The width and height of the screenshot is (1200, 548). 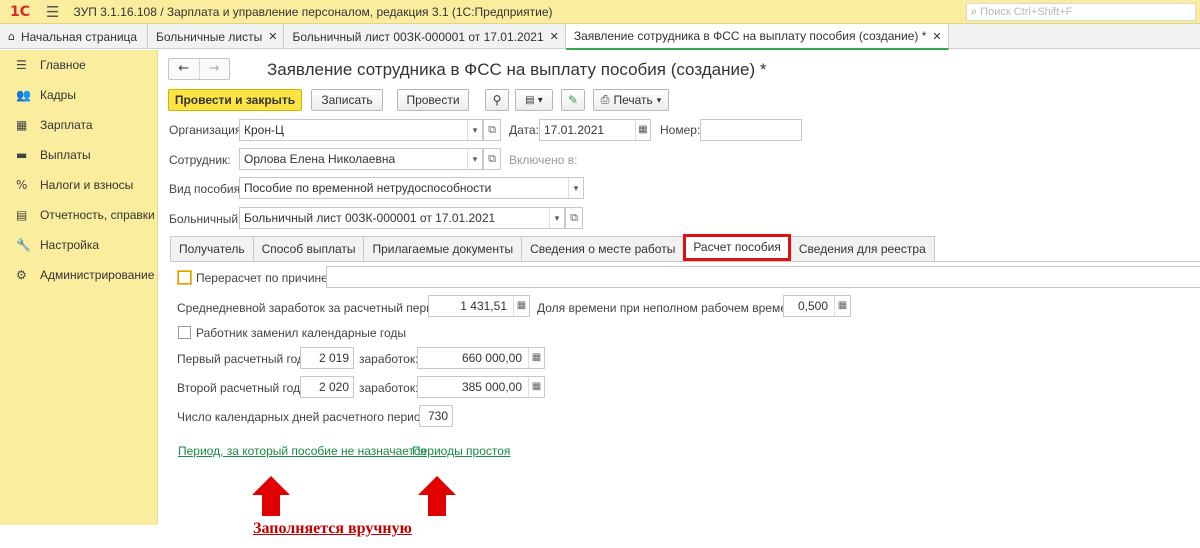 I want to click on tab-recipient: Получатель, so click(x=212, y=248).